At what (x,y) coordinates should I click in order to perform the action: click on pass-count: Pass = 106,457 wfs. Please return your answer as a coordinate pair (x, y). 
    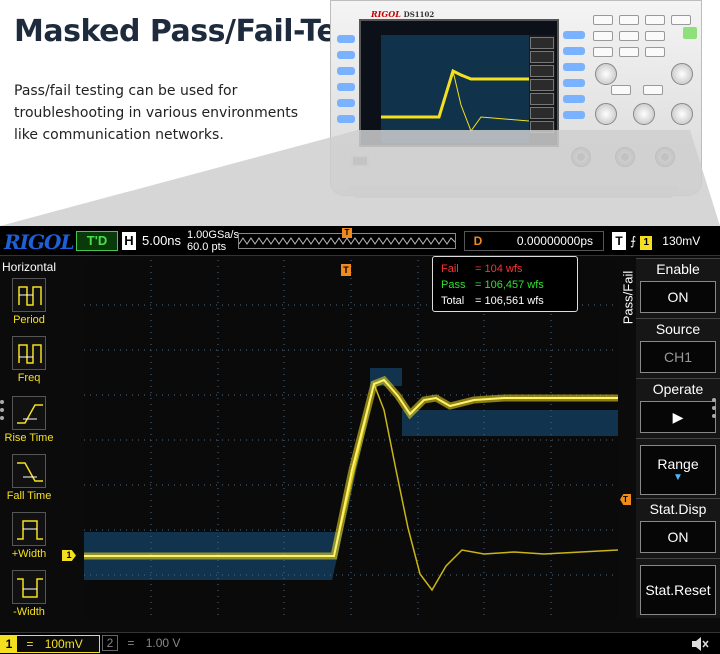
    Looking at the image, I should click on (492, 285).